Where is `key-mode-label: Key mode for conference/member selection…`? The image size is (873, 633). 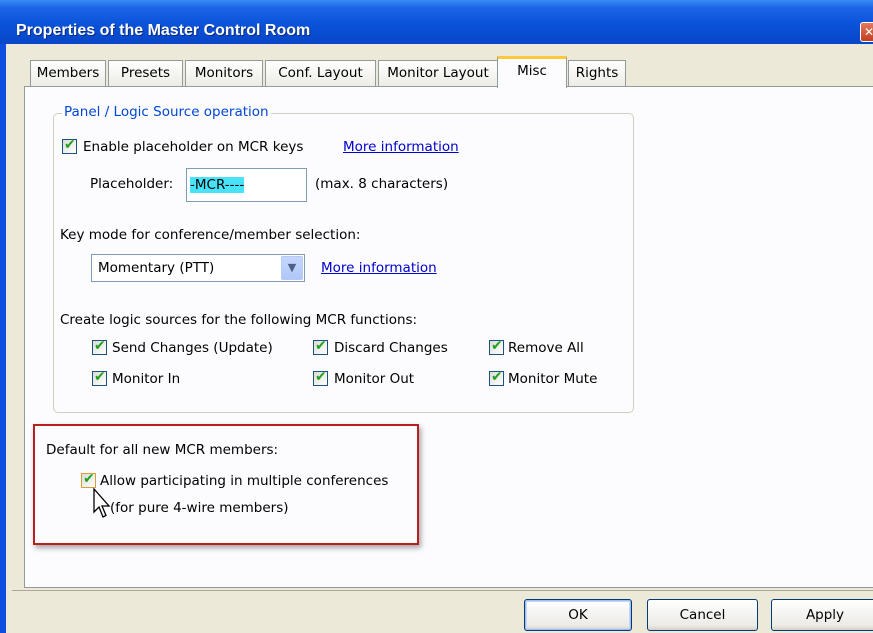 key-mode-label: Key mode for conference/member selection… is located at coordinates (210, 235).